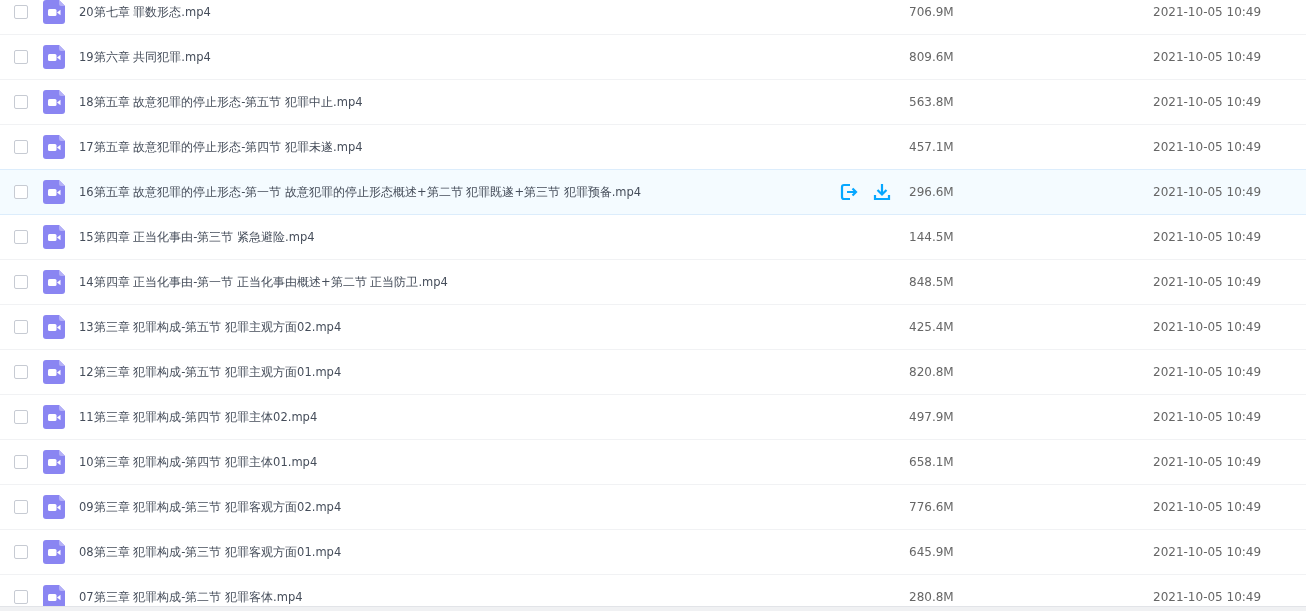 Image resolution: width=1306 pixels, height=611 pixels. What do you see at coordinates (459, 147) in the screenshot?
I see `file-name: 17第五章 故意犯罪的停止形态-第四节 犯罪未遂.mp4` at bounding box center [459, 147].